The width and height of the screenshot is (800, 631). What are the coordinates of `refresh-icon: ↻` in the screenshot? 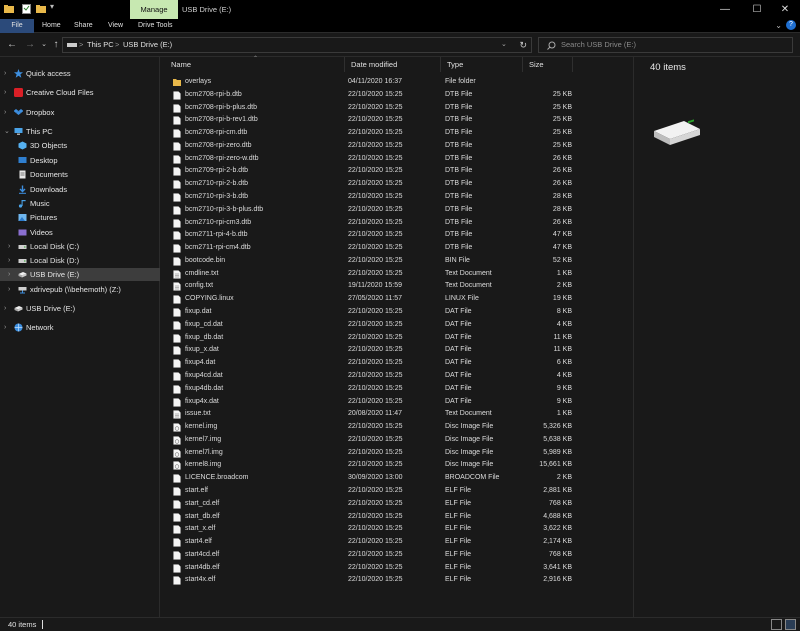 It's located at (523, 45).